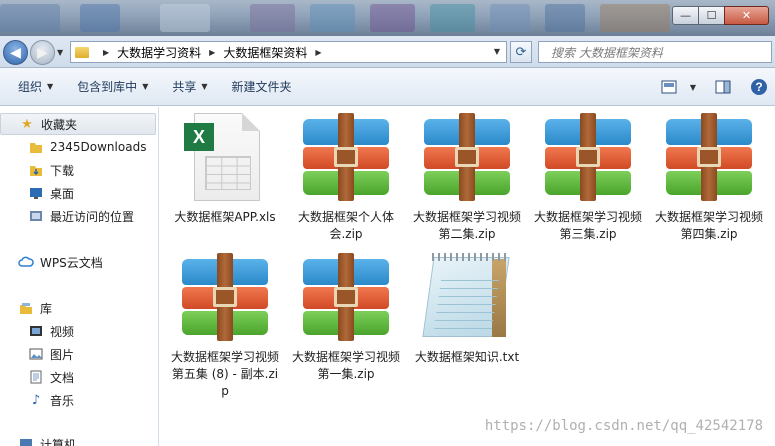  I want to click on organize-menu: 组织 ▼, so click(35, 87).